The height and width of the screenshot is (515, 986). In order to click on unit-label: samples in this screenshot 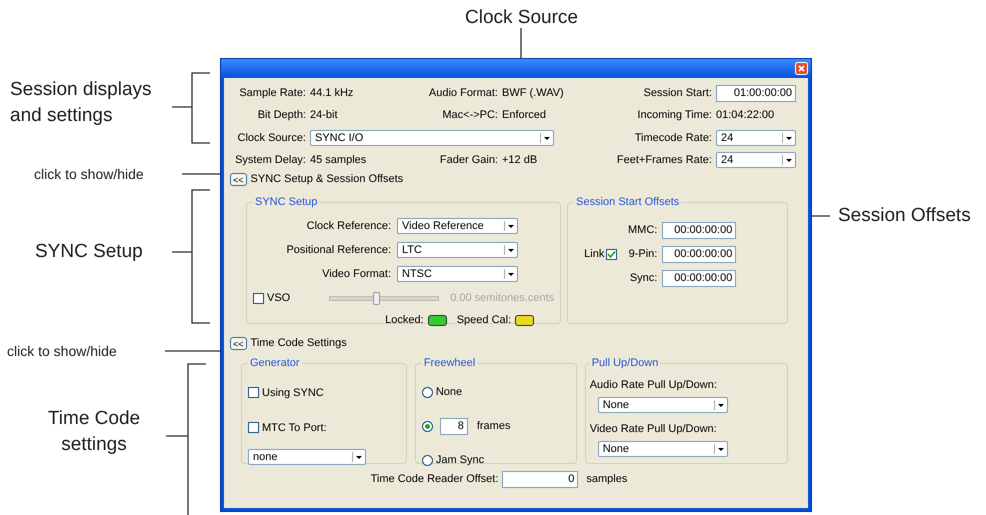, I will do `click(607, 479)`.